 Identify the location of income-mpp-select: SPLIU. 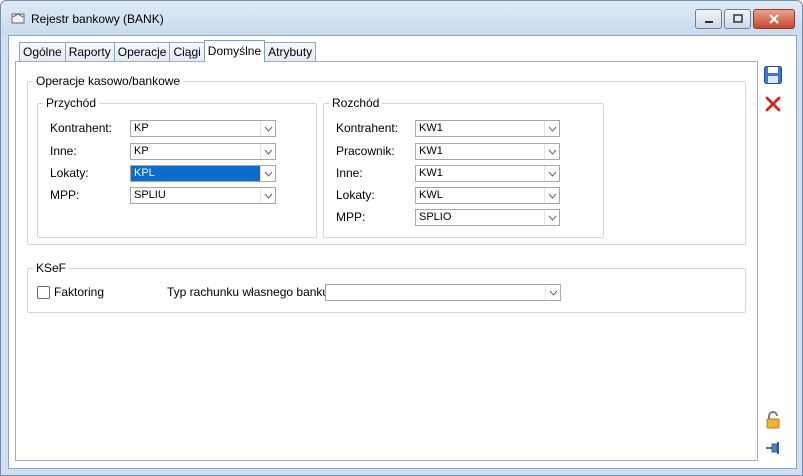
(203, 195).